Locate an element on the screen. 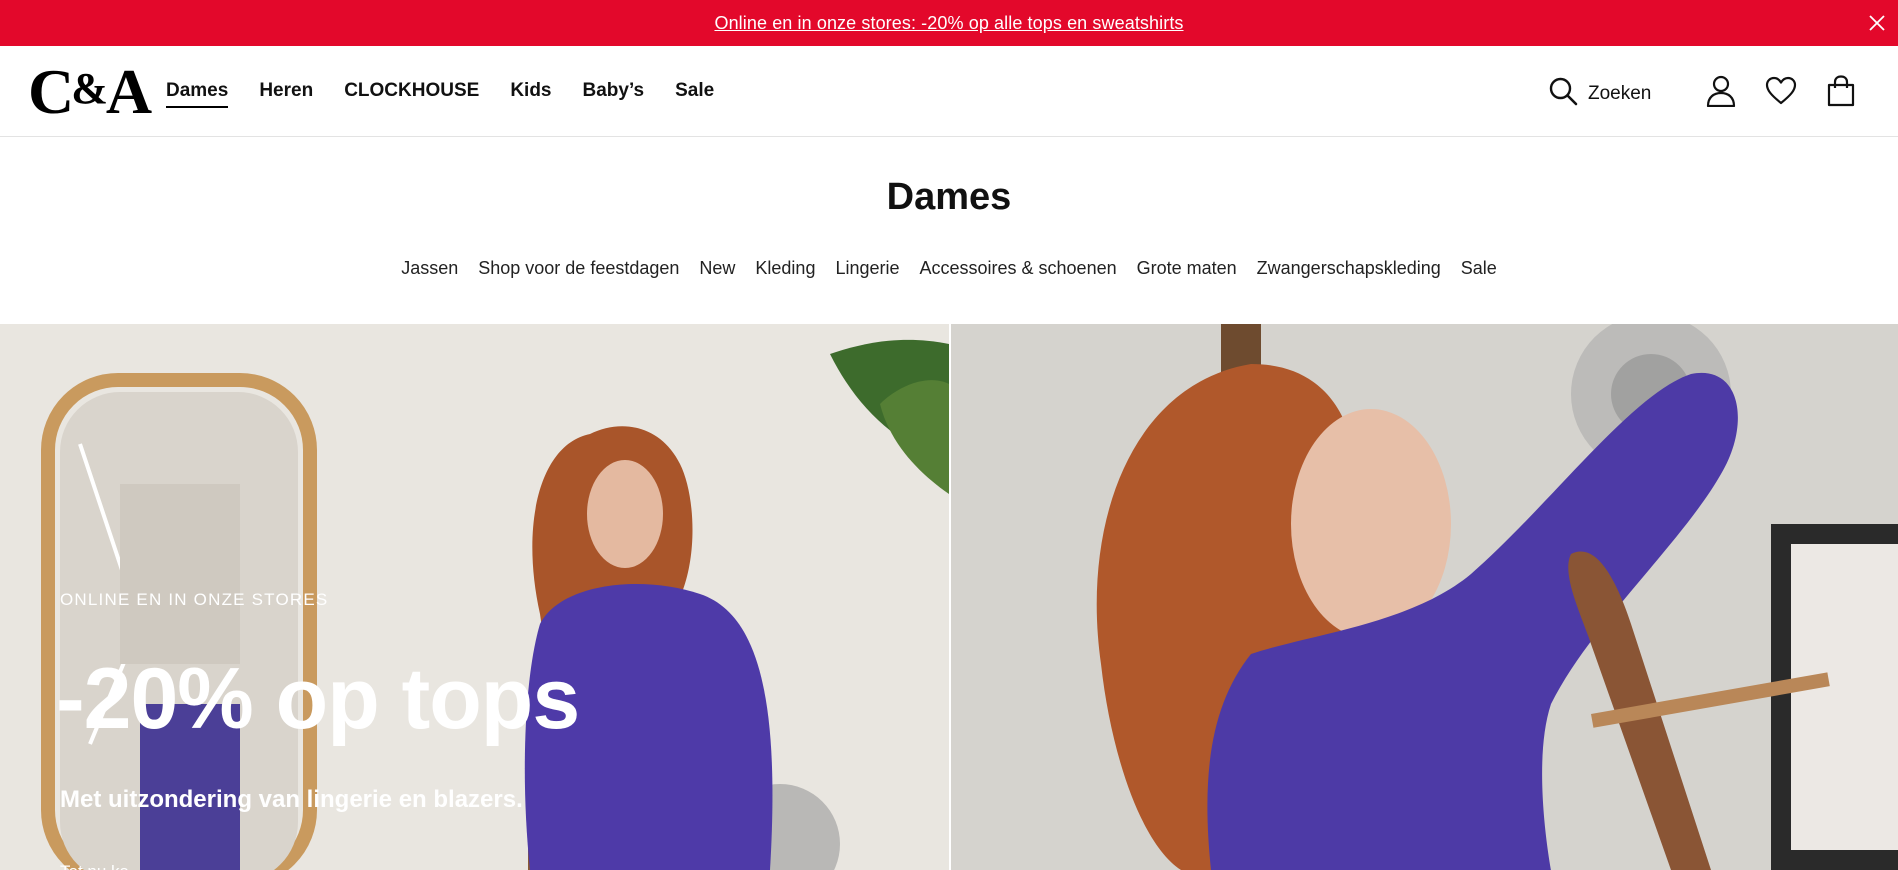 The width and height of the screenshot is (1898, 870). subnav-item-kleding: Kleding is located at coordinates (785, 268).